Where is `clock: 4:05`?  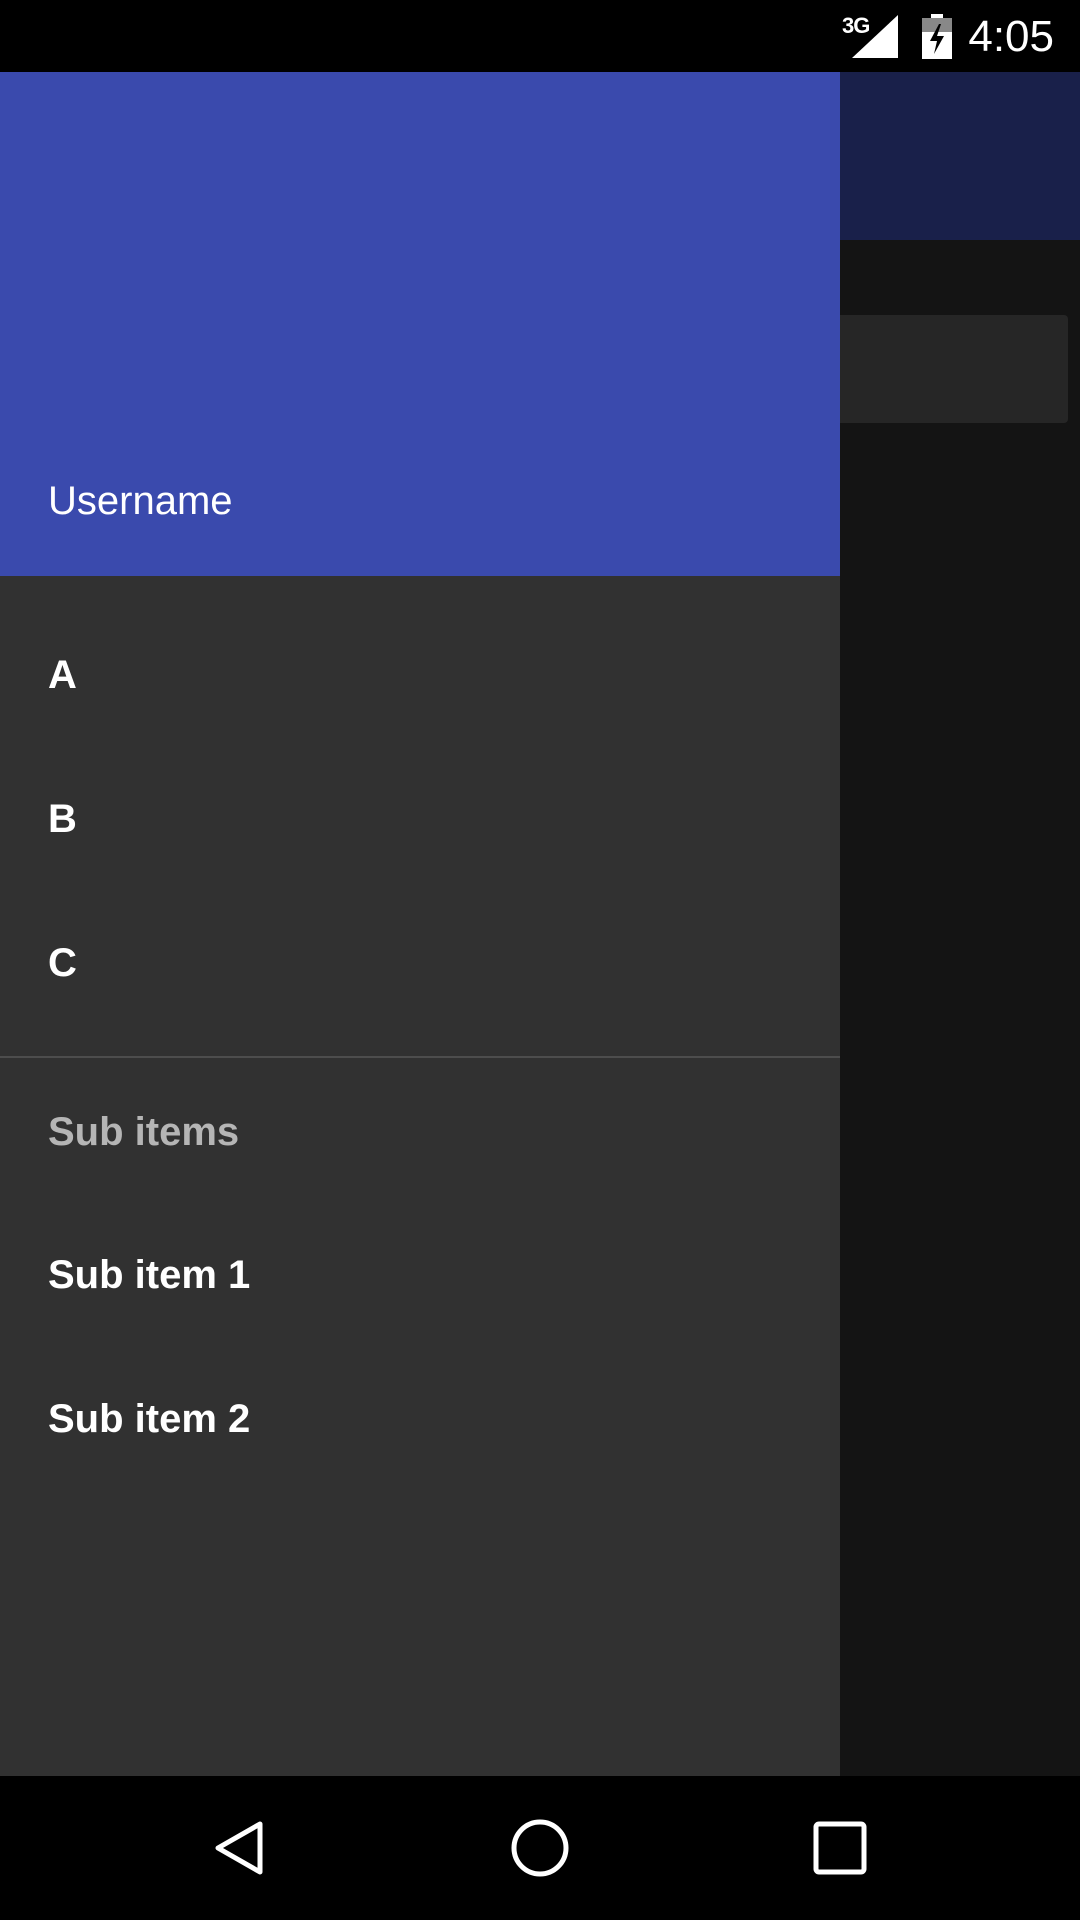 clock: 4:05 is located at coordinates (1011, 36).